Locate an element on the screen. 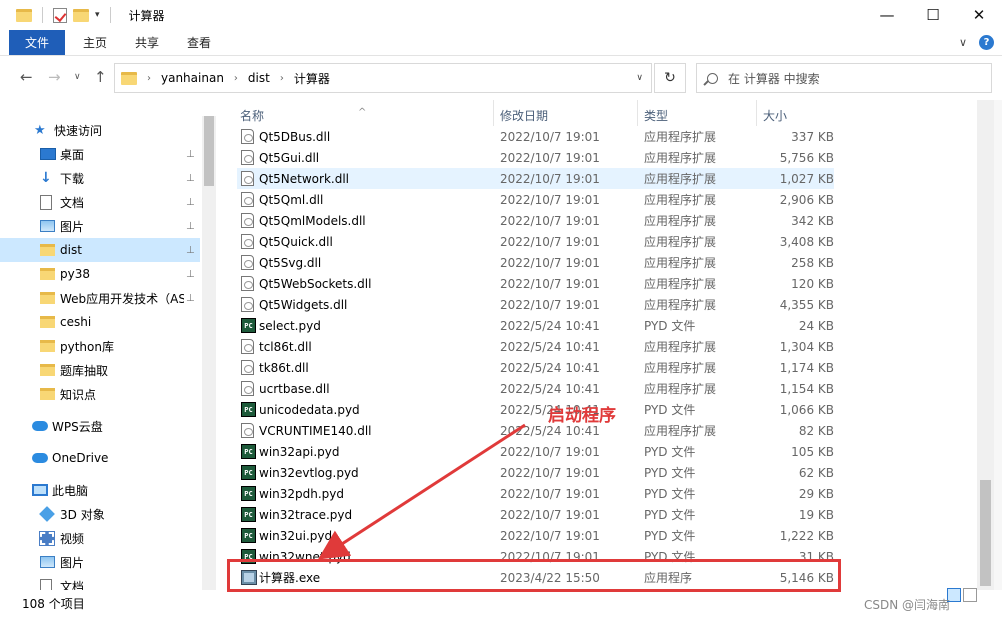 The width and height of the screenshot is (1002, 620). sidebar-item: 题库抽取 is located at coordinates (100, 370).